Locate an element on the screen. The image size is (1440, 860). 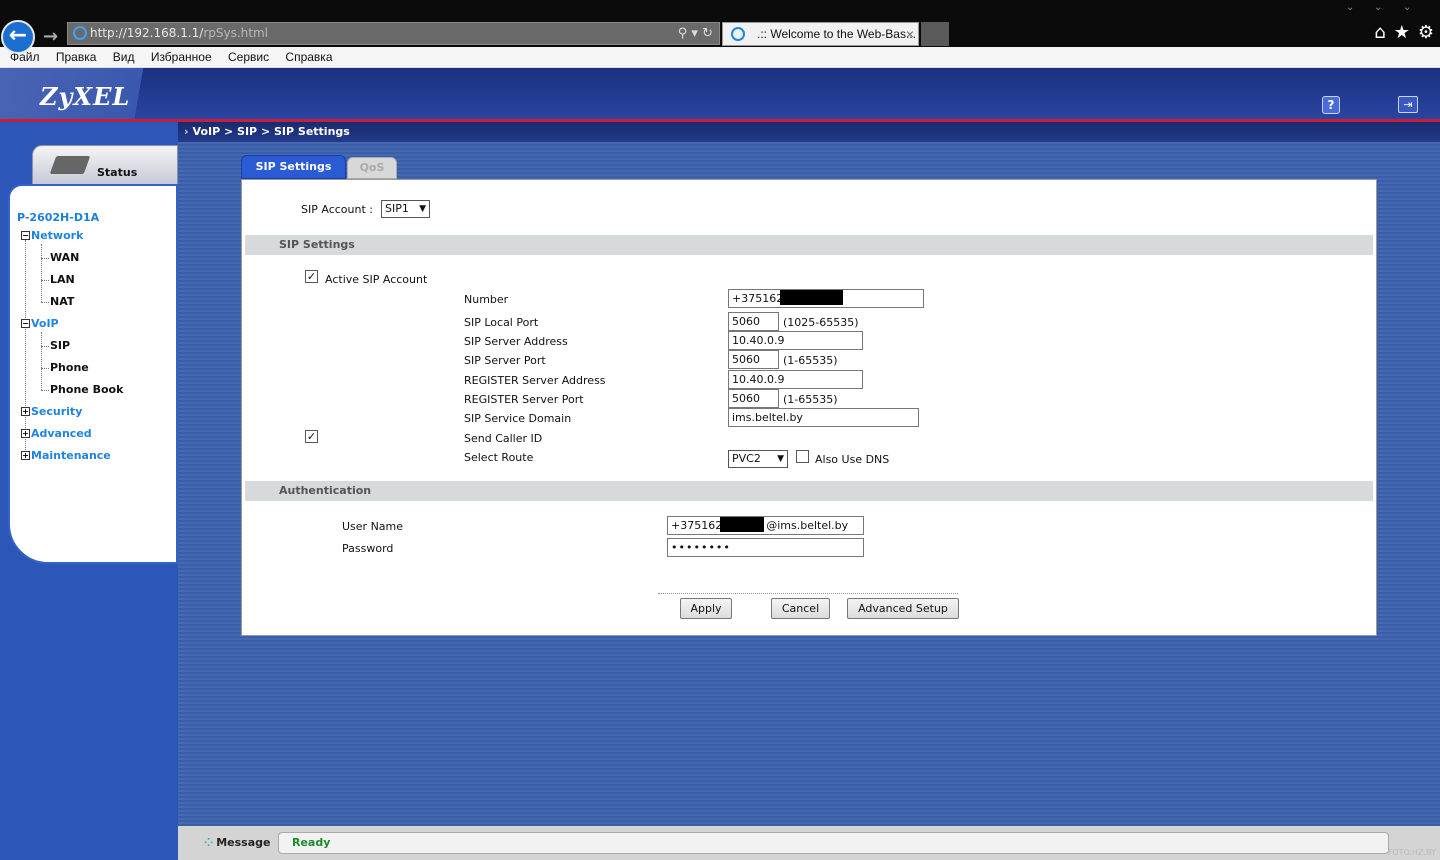
favorites-star-icon: ★ is located at coordinates (1402, 32).